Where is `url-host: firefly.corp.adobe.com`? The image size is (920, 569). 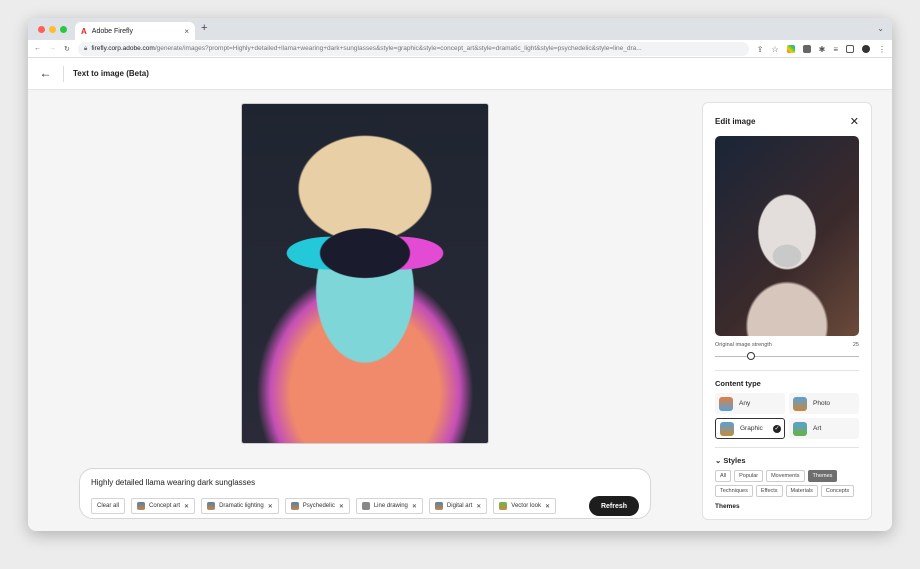
url-host: firefly.corp.adobe.com is located at coordinates (123, 48).